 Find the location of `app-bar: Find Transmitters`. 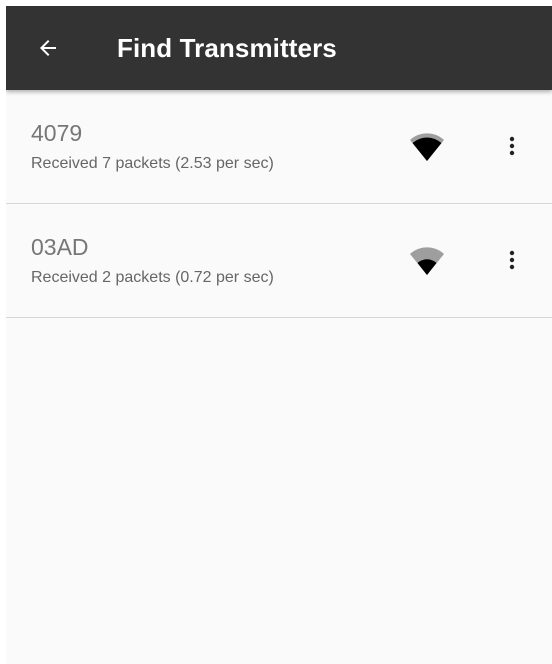

app-bar: Find Transmitters is located at coordinates (279, 48).